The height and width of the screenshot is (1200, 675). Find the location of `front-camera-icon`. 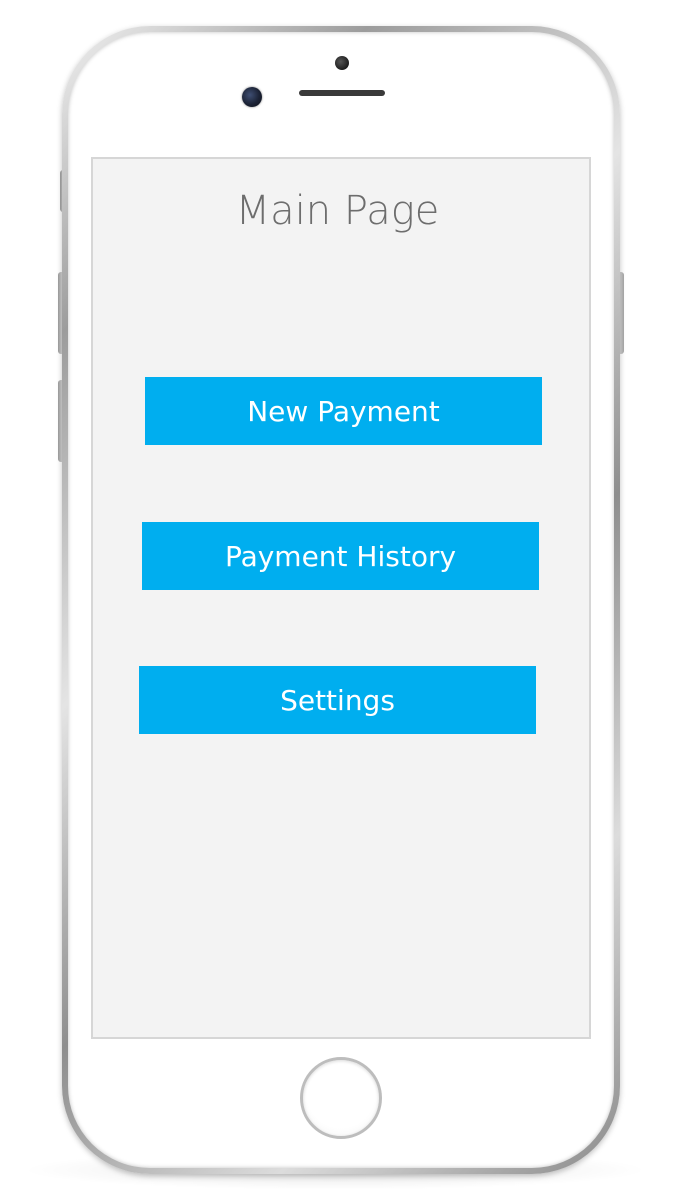

front-camera-icon is located at coordinates (252, 97).